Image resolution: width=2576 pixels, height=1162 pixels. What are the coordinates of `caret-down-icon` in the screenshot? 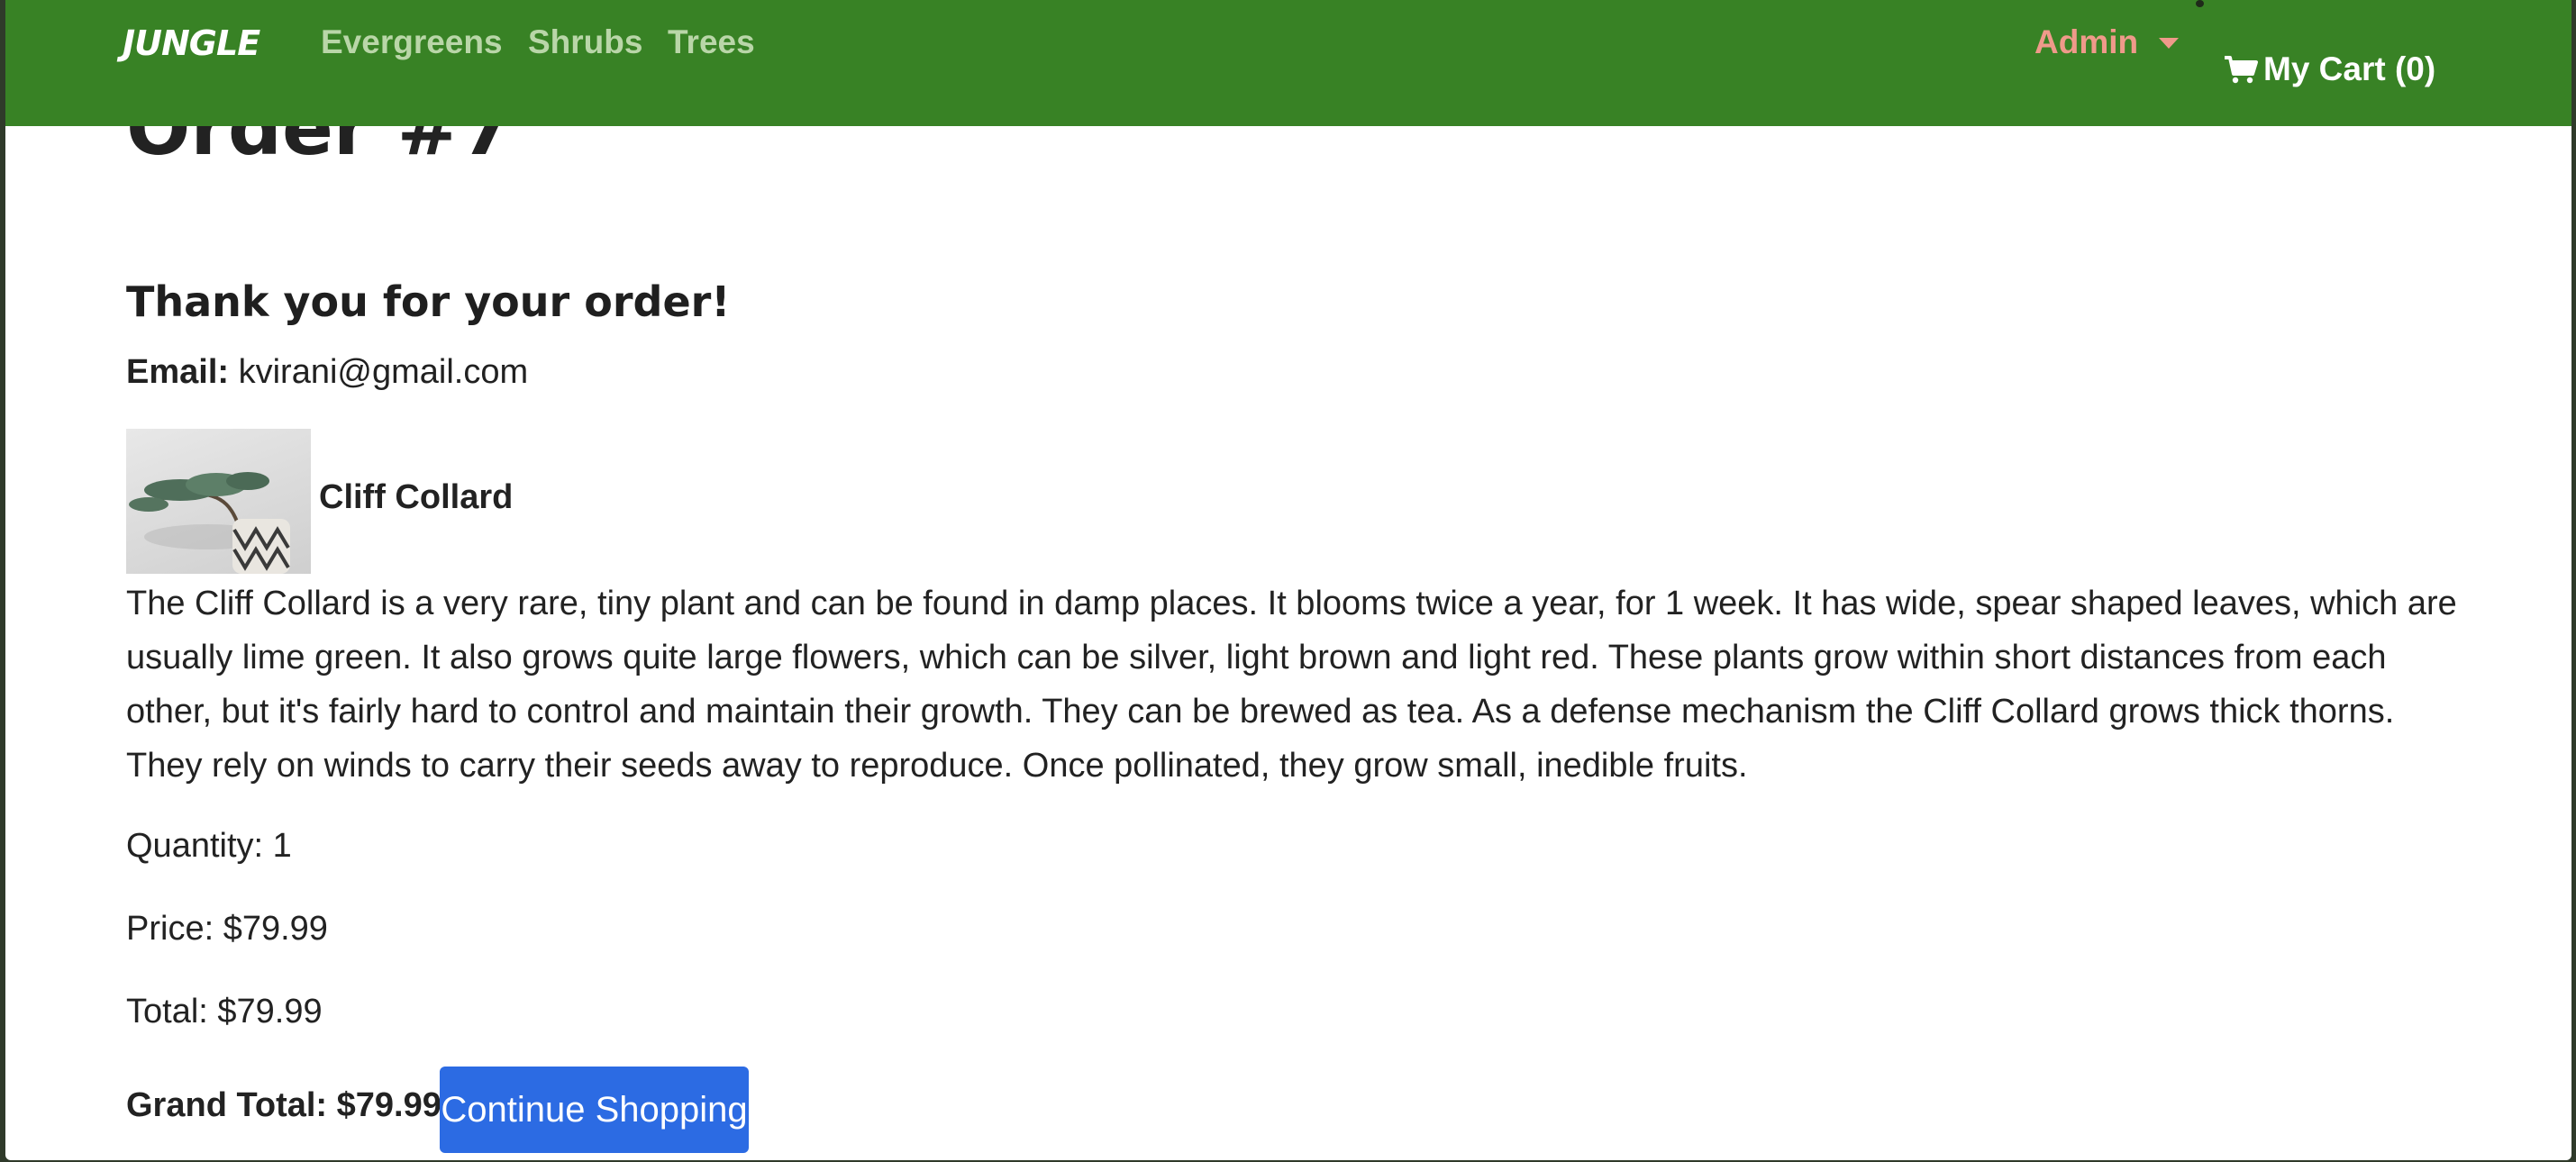 It's located at (2169, 43).